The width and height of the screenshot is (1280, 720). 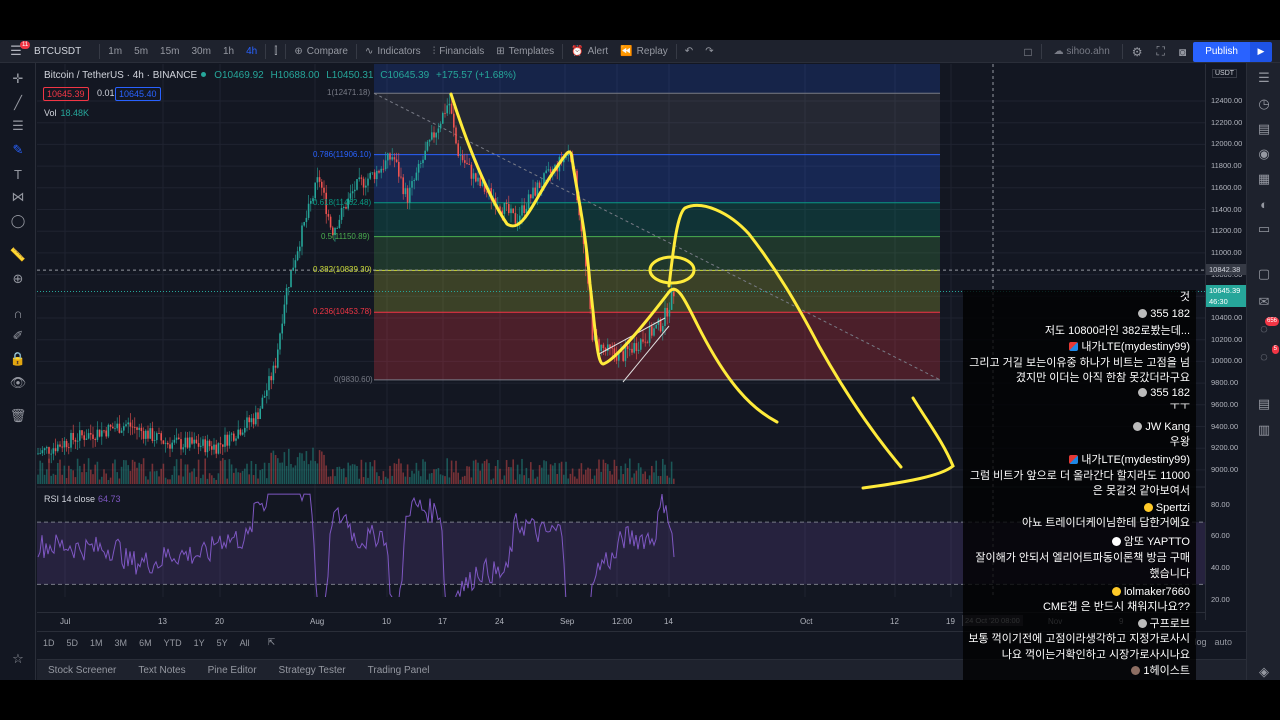 What do you see at coordinates (18, 383) in the screenshot?
I see `hide-drawings-tool: 👁` at bounding box center [18, 383].